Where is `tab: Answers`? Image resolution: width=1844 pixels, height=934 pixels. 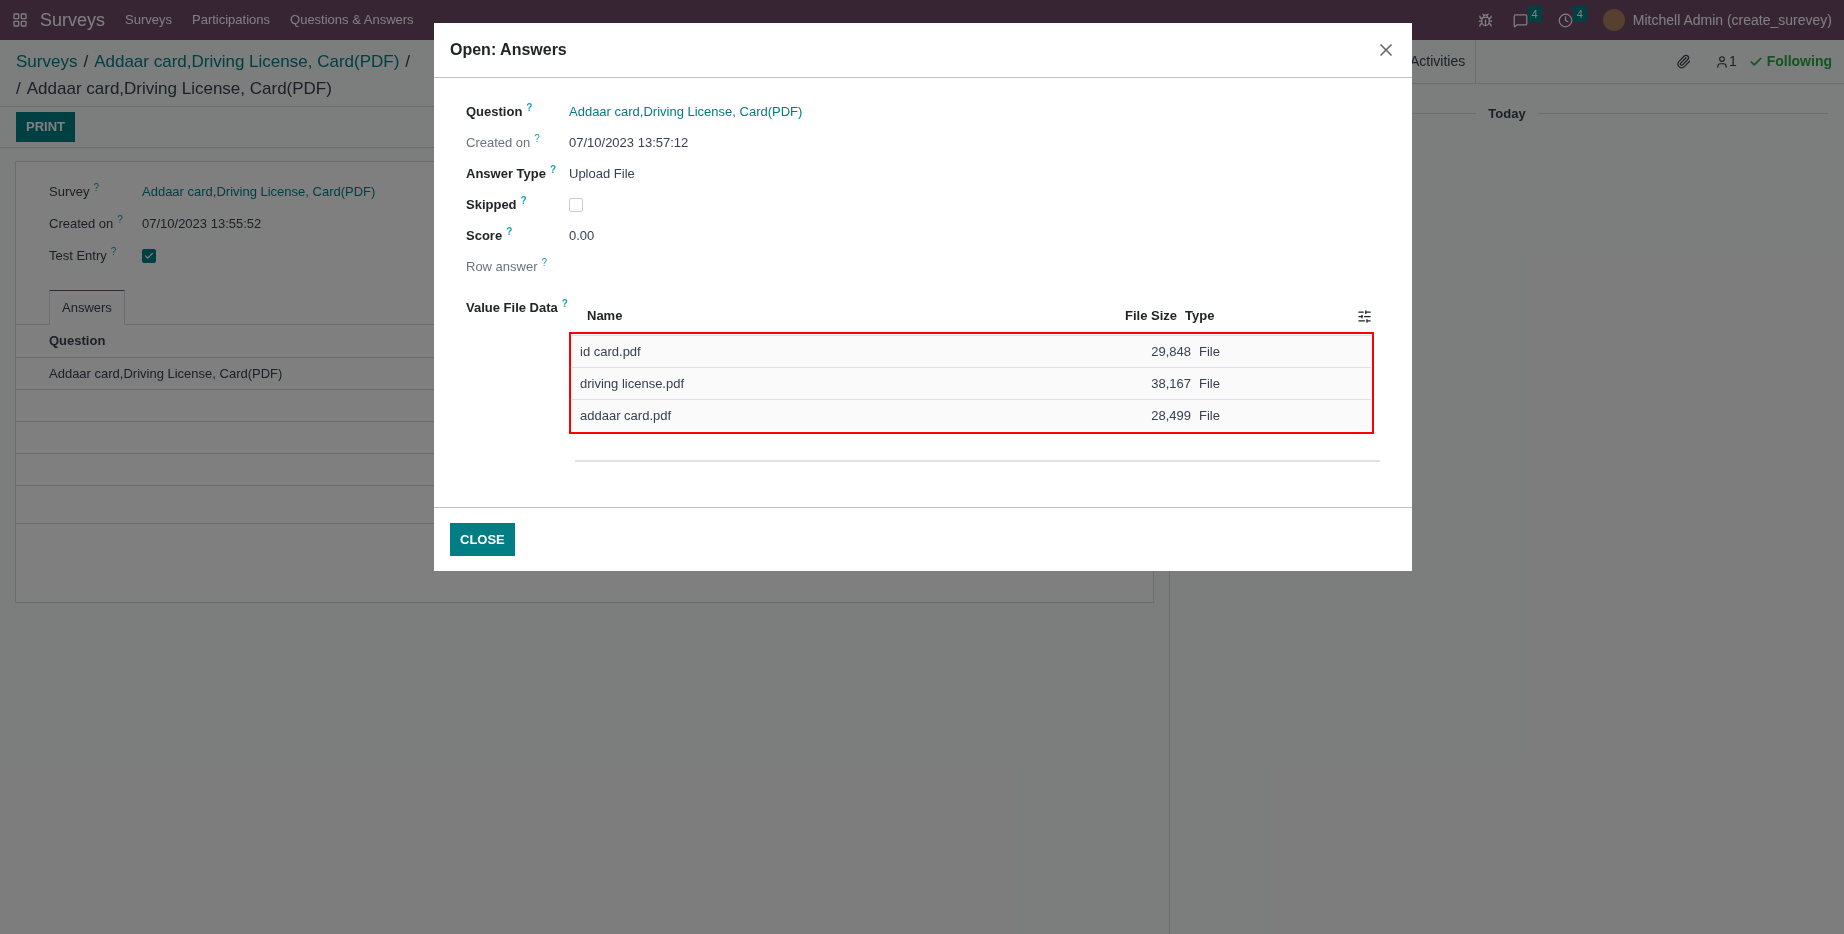 tab: Answers is located at coordinates (87, 307).